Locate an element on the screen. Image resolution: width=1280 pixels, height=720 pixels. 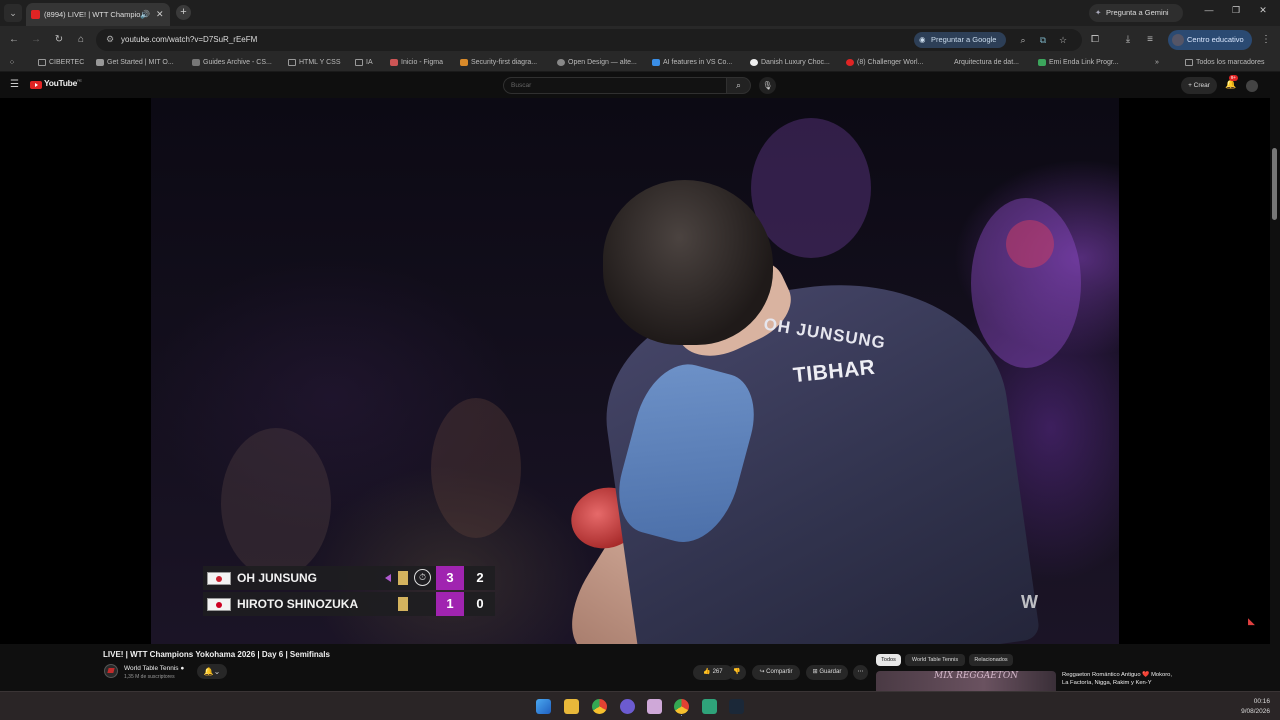
browser-menu-icon: ⋮ is located at coordinates (1266, 40).